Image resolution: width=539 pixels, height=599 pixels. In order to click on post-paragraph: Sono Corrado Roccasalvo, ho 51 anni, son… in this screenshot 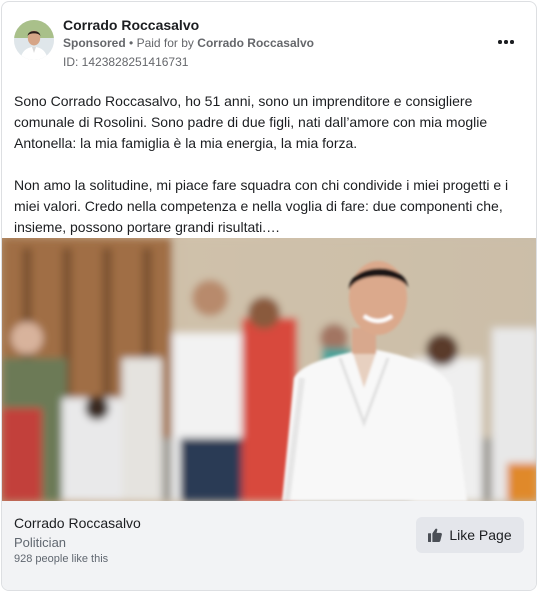, I will do `click(251, 122)`.